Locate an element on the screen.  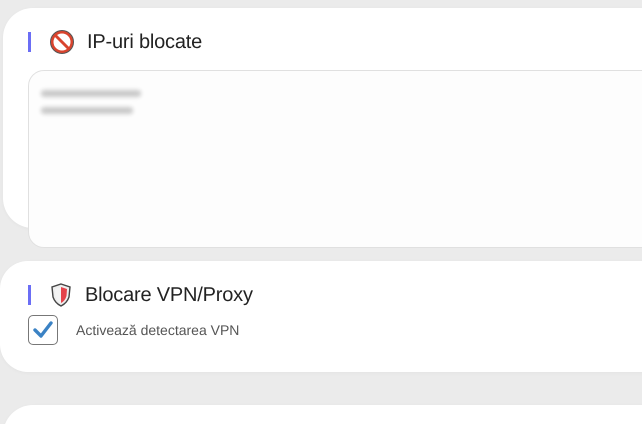
check-icon is located at coordinates (43, 330).